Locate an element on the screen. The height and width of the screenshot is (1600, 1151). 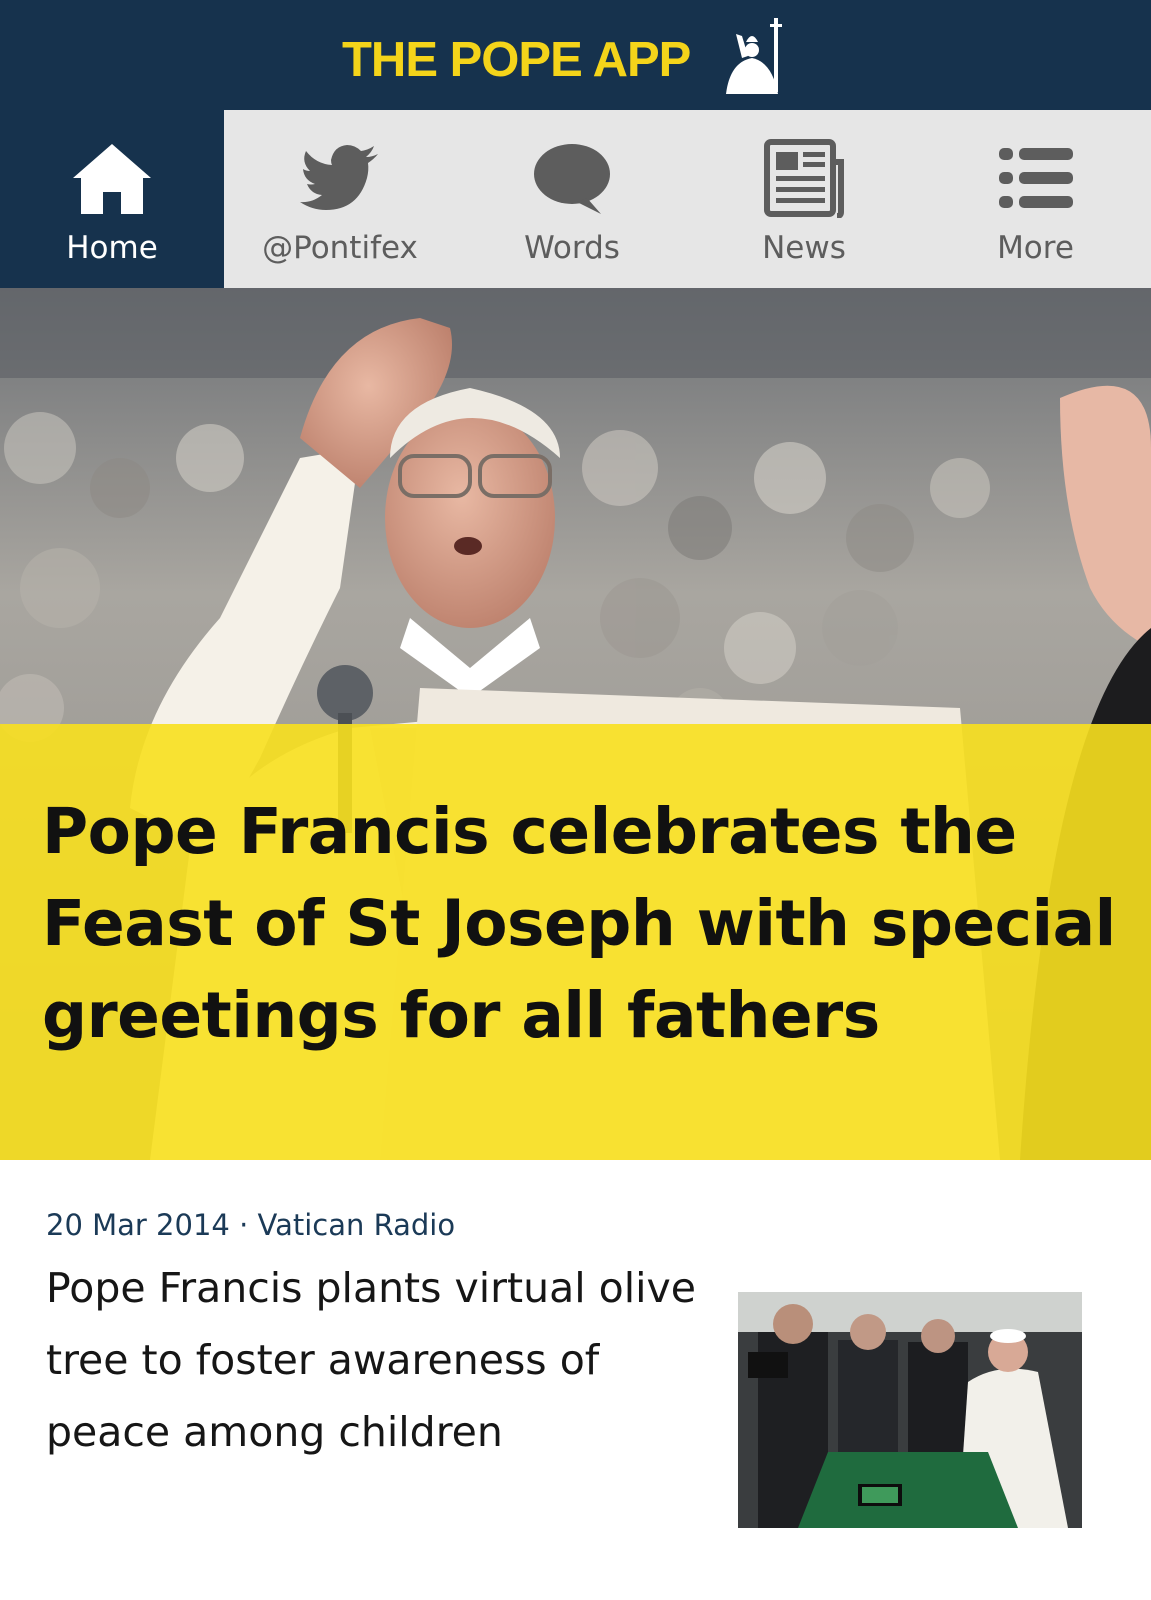
app-header: THE POPE APP is located at coordinates (575, 55).